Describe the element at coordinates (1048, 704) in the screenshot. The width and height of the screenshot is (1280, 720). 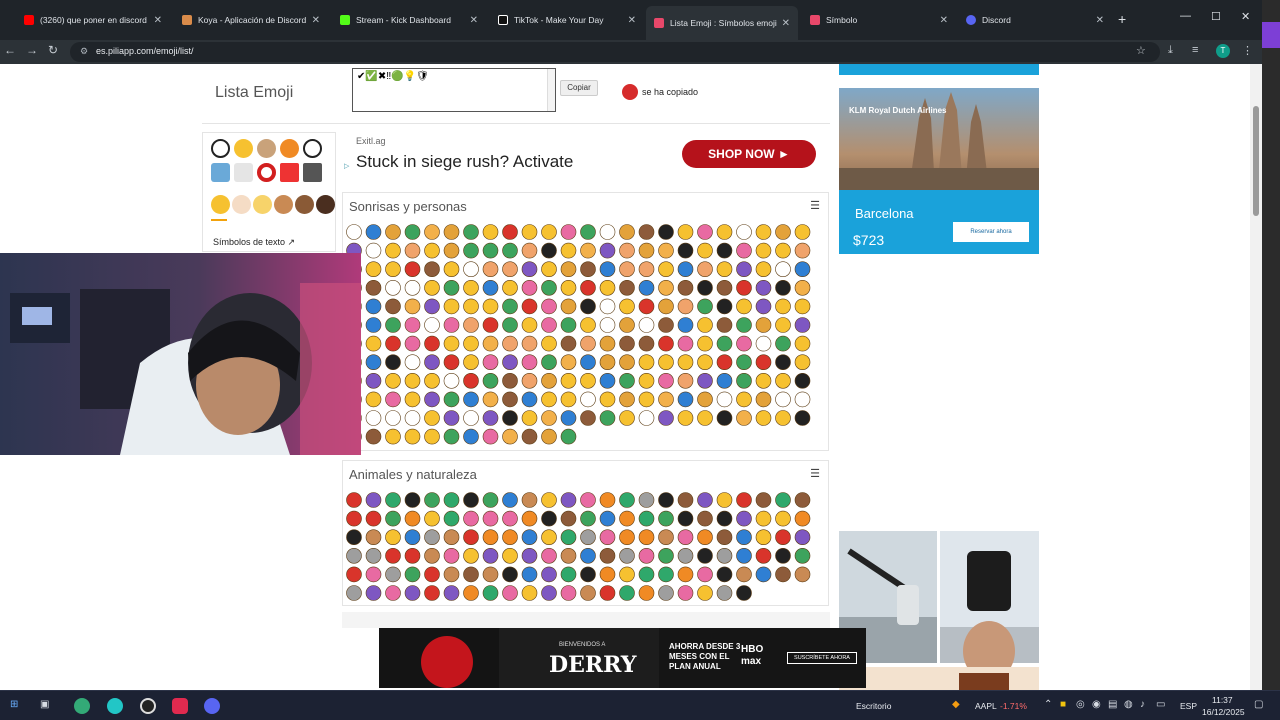
I see `chevron-up-icon: ⌃` at that location.